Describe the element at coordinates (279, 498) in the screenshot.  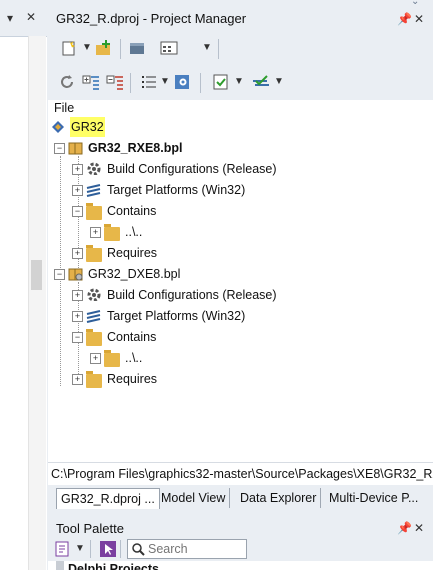
I see `tab-data-explorer: Data Explorer` at that location.